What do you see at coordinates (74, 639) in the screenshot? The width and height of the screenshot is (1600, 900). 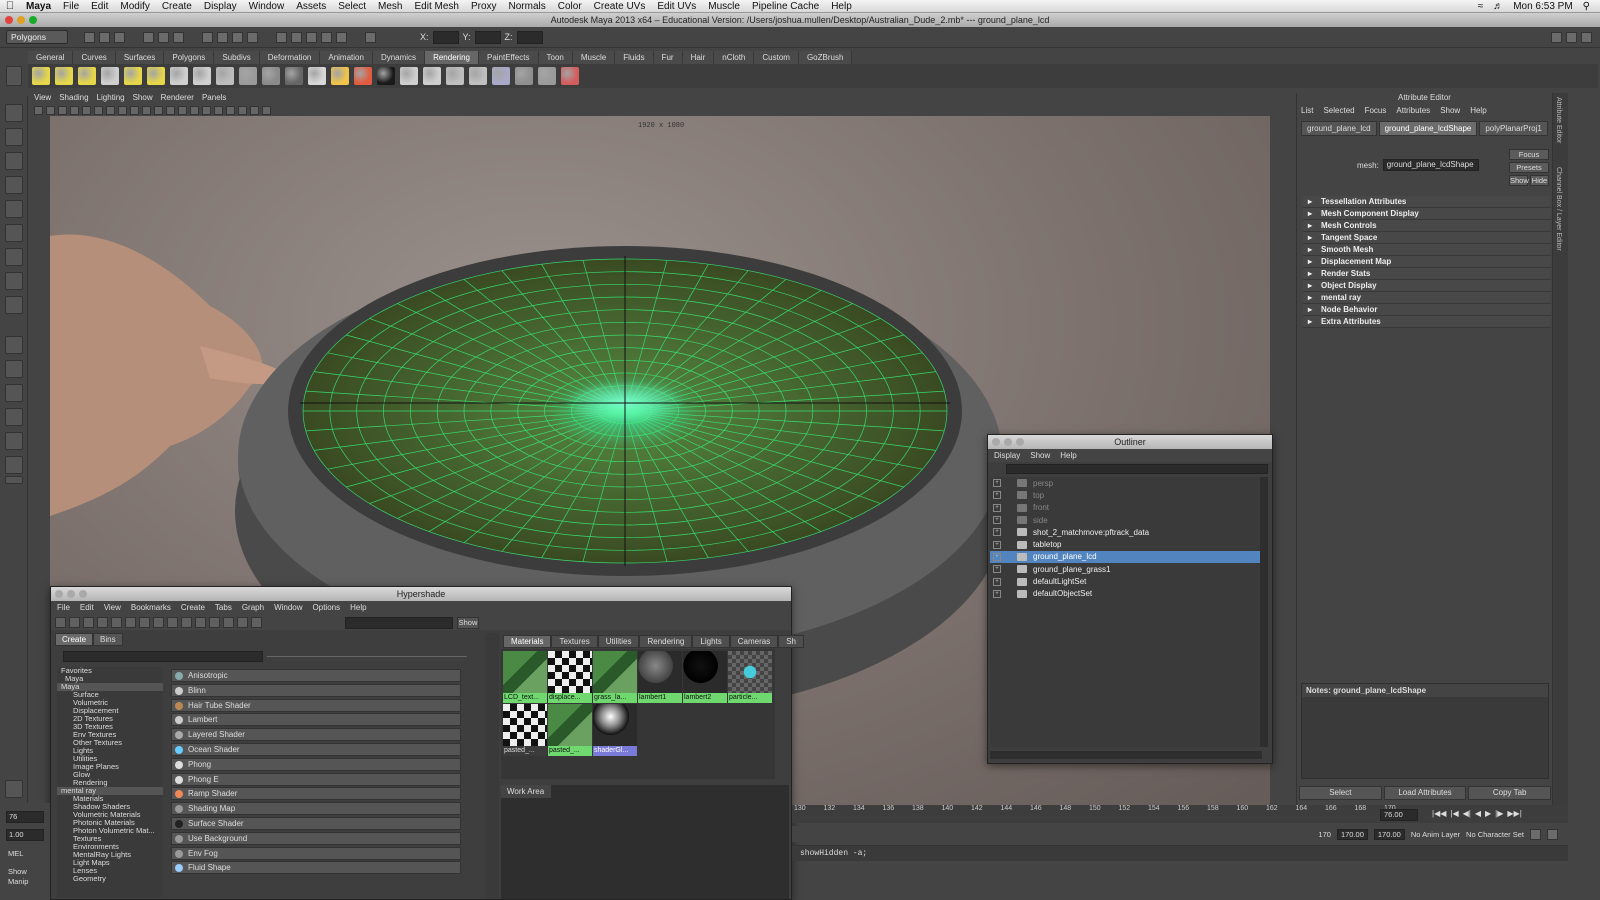 I see `tab-create: Create` at bounding box center [74, 639].